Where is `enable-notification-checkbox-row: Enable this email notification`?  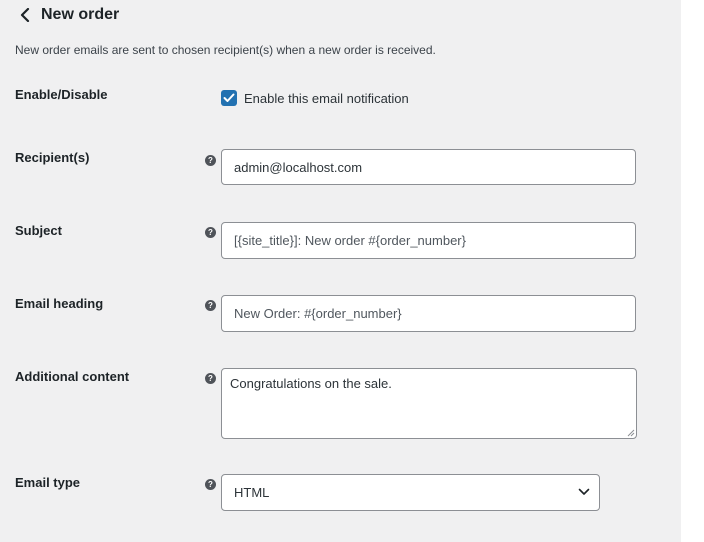
enable-notification-checkbox-row: Enable this email notification is located at coordinates (315, 98).